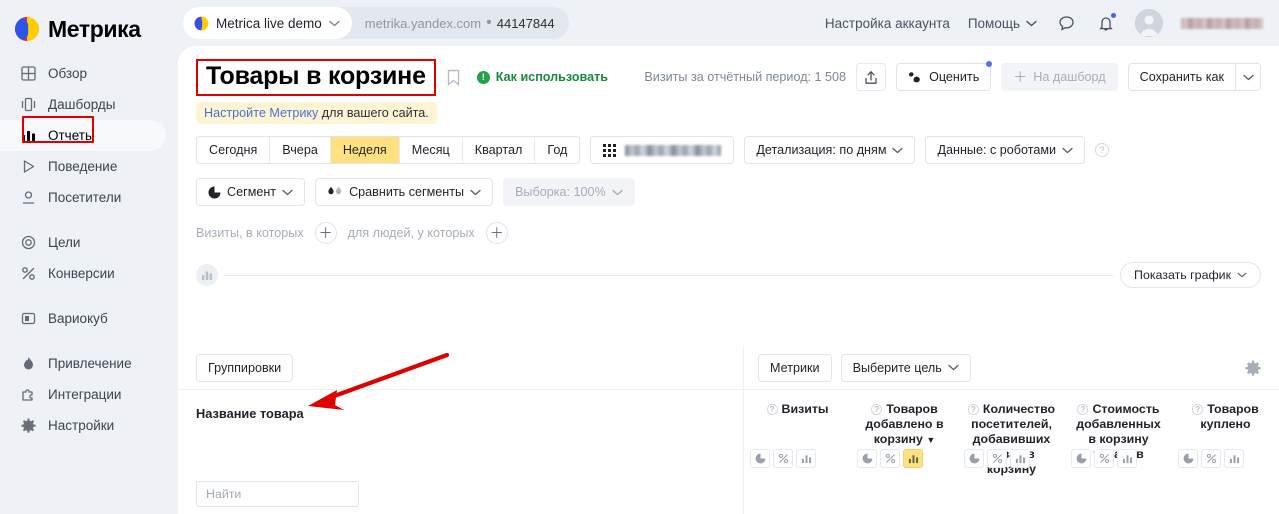  I want to click on account-settings-link: Настройка аккаунта, so click(887, 23).